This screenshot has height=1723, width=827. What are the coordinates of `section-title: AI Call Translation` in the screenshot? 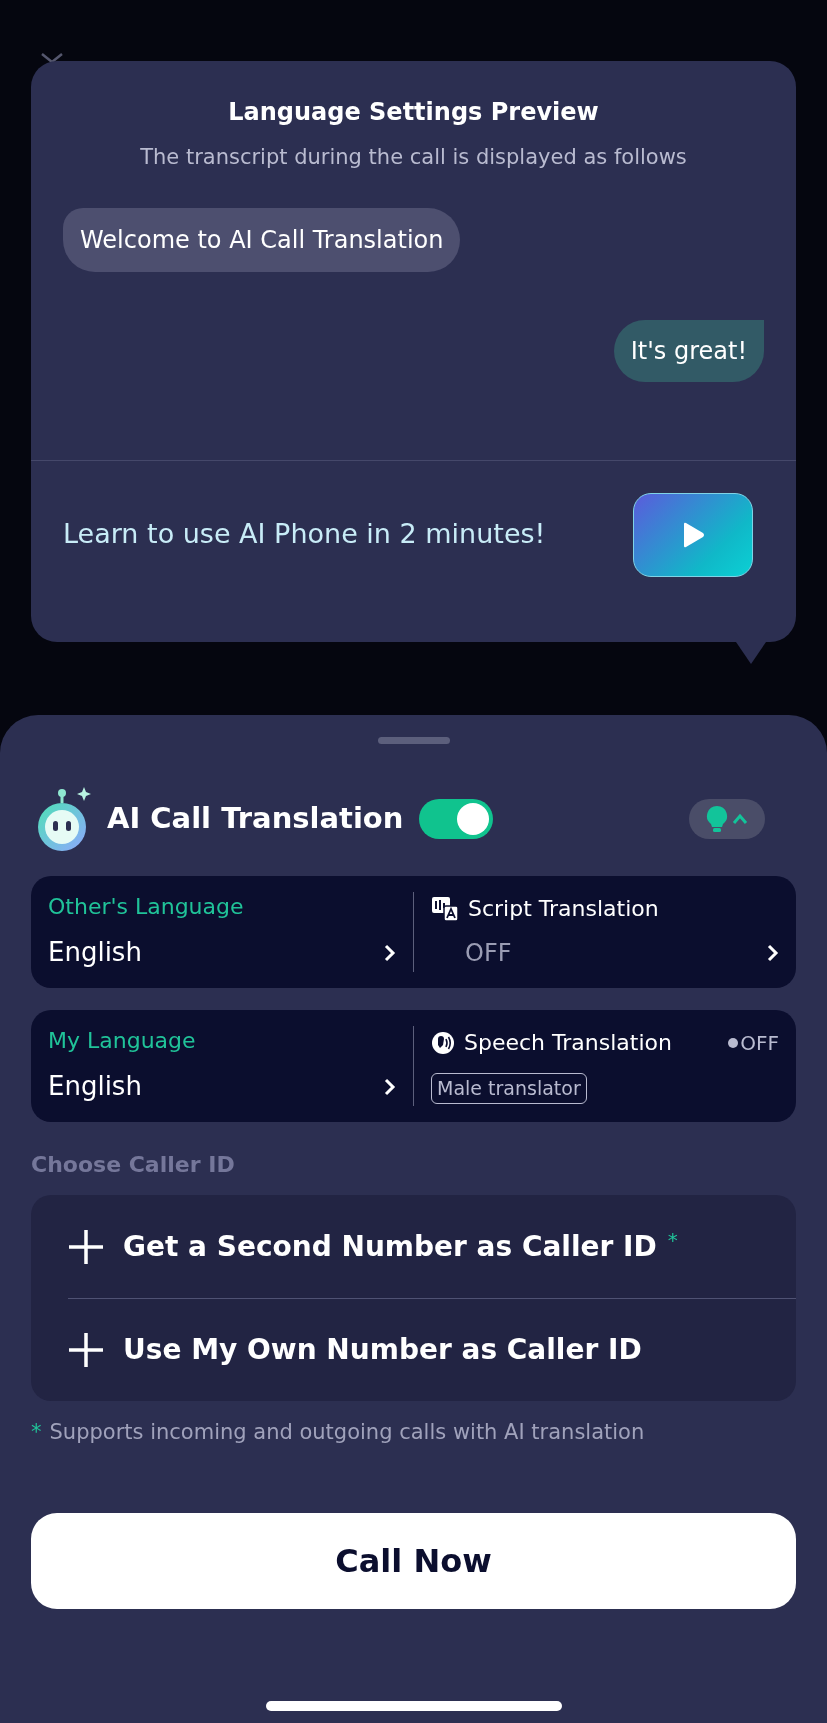 It's located at (255, 819).